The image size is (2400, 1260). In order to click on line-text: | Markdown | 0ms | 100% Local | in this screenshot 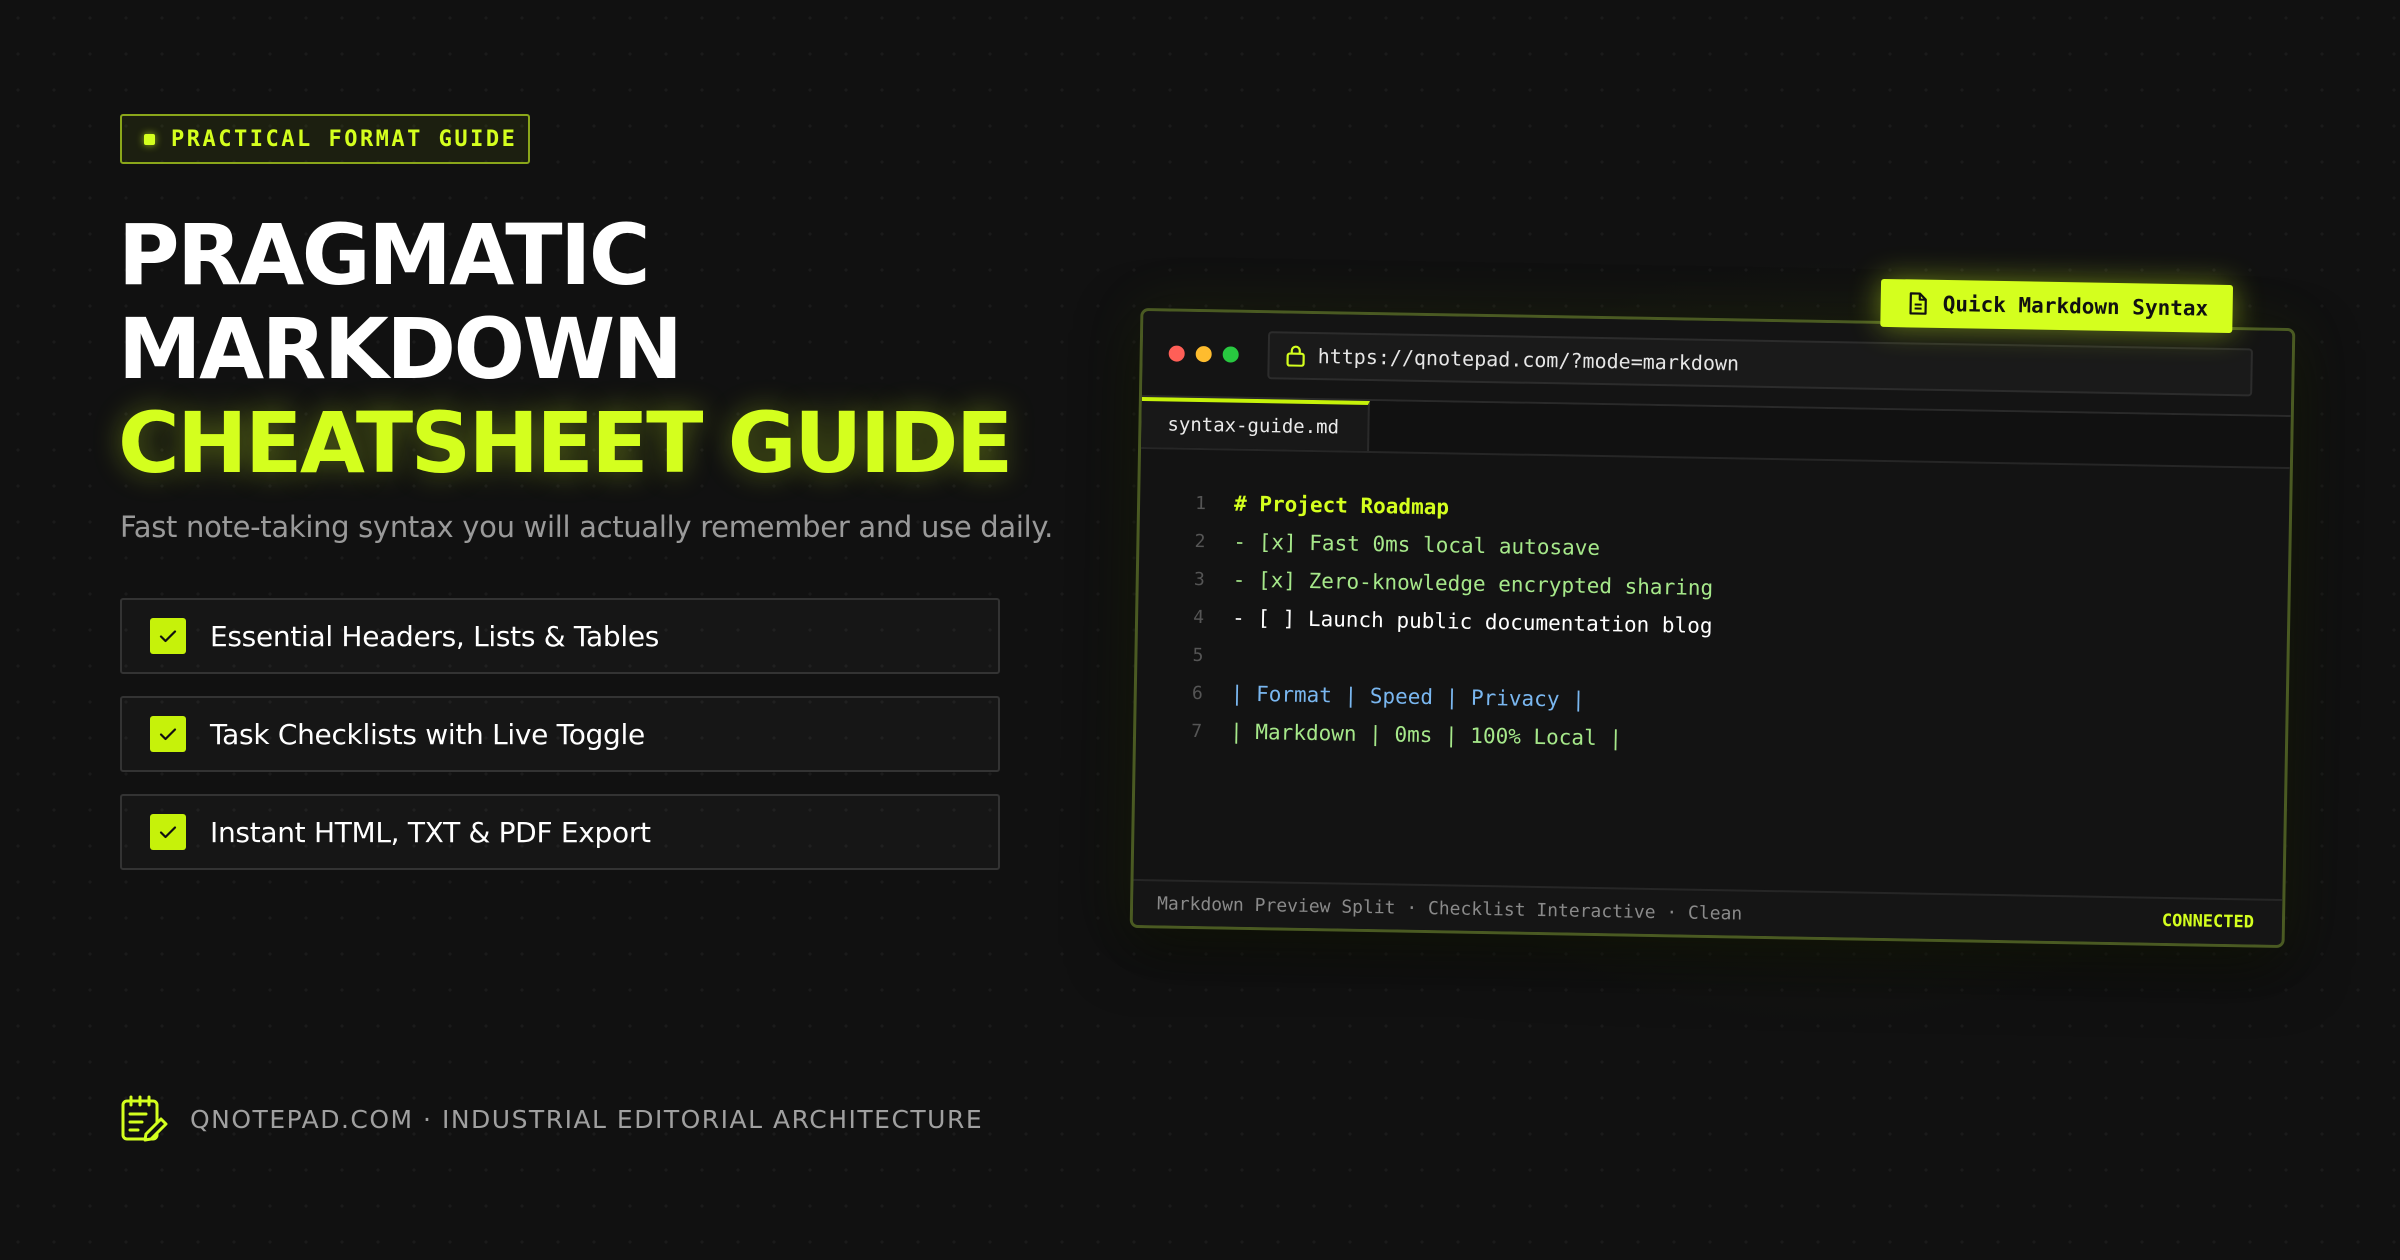, I will do `click(1426, 735)`.